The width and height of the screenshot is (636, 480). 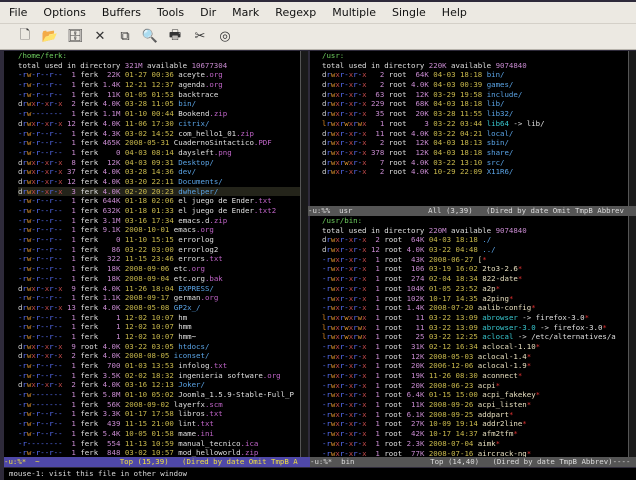 I want to click on file-name: X11R6/, so click(x=500, y=171).